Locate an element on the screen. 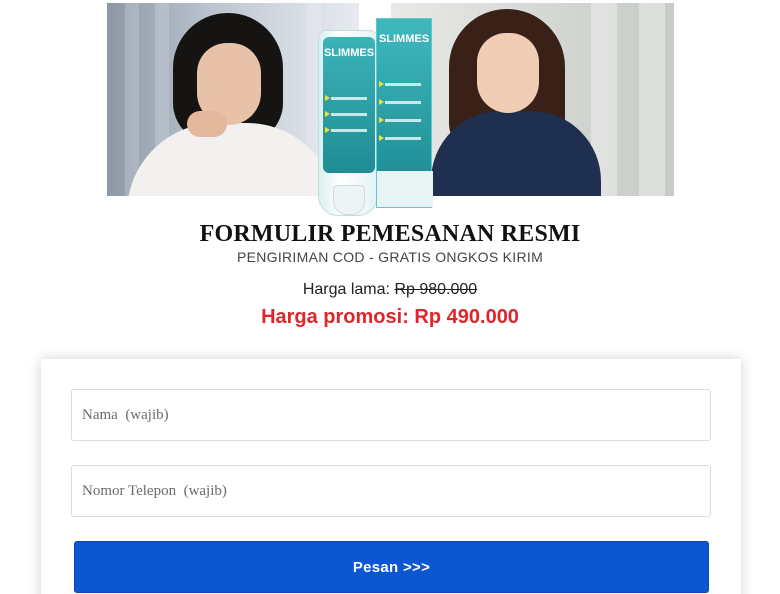 The image size is (780, 594). product-box-image: SLIMMES is located at coordinates (404, 113).